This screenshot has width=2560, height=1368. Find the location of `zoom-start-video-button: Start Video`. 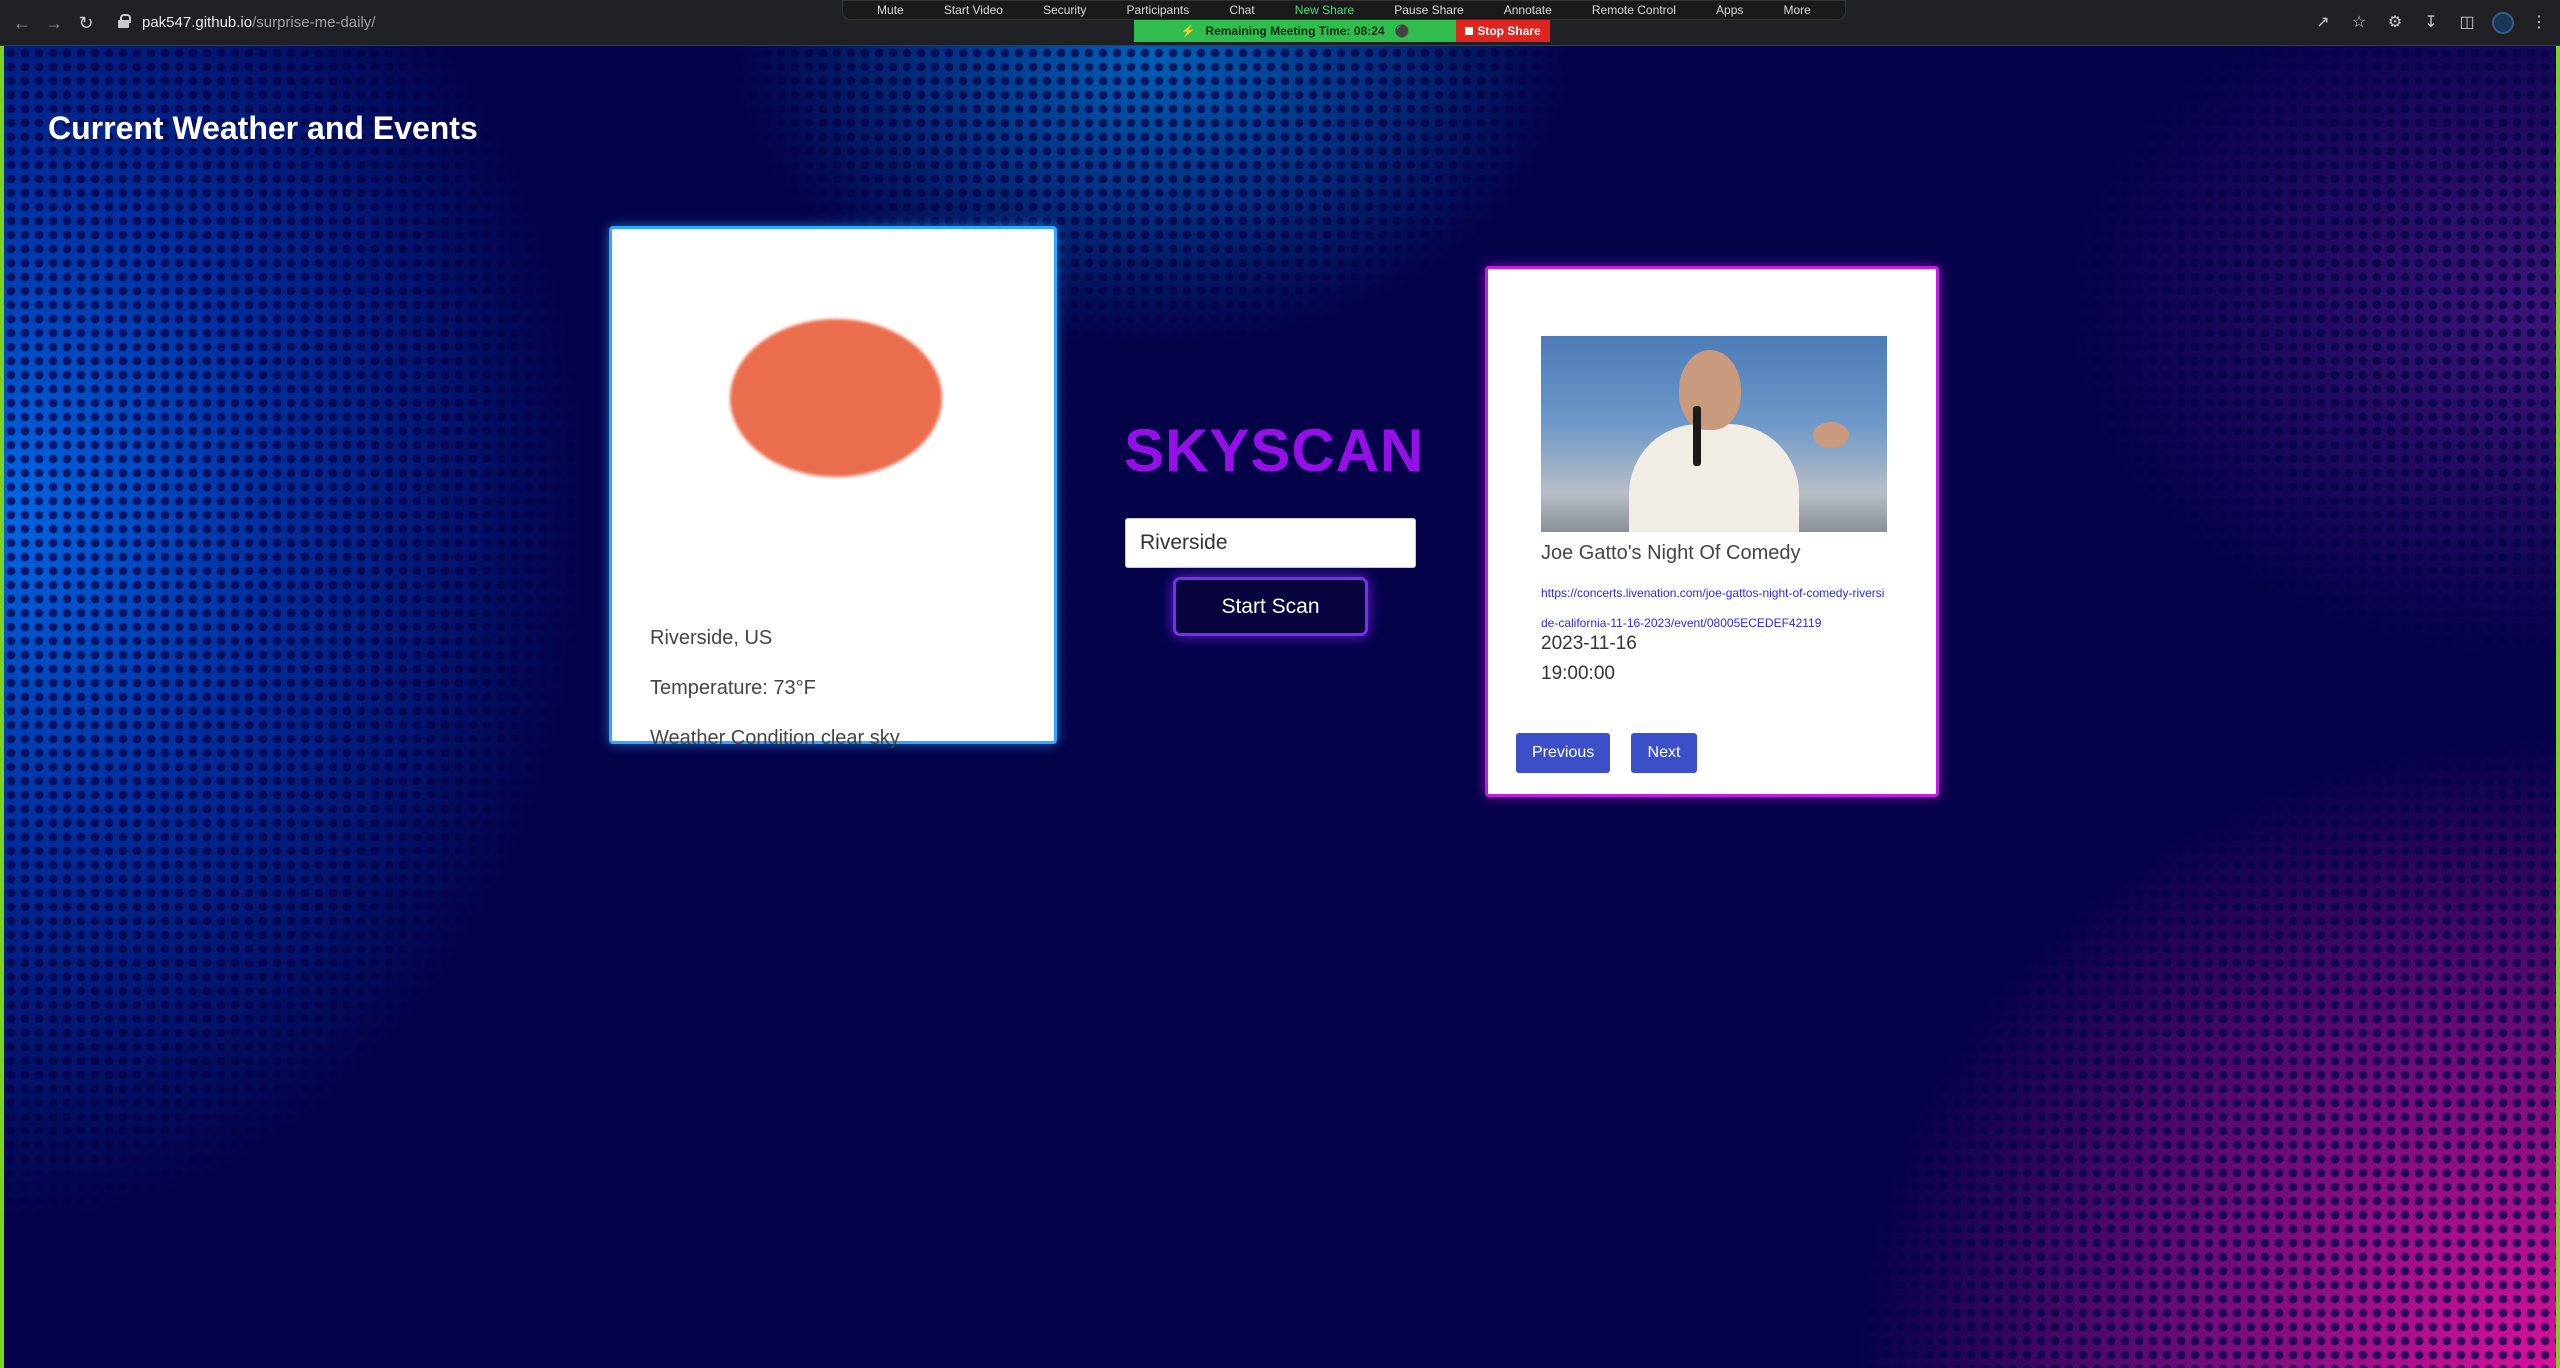

zoom-start-video-button: Start Video is located at coordinates (973, 10).